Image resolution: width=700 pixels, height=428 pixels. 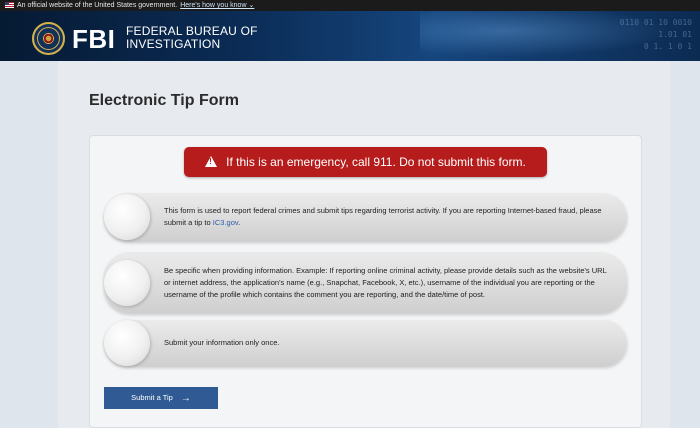 What do you see at coordinates (213, 5) in the screenshot?
I see `heres-how-you-know-label: Here's how you know` at bounding box center [213, 5].